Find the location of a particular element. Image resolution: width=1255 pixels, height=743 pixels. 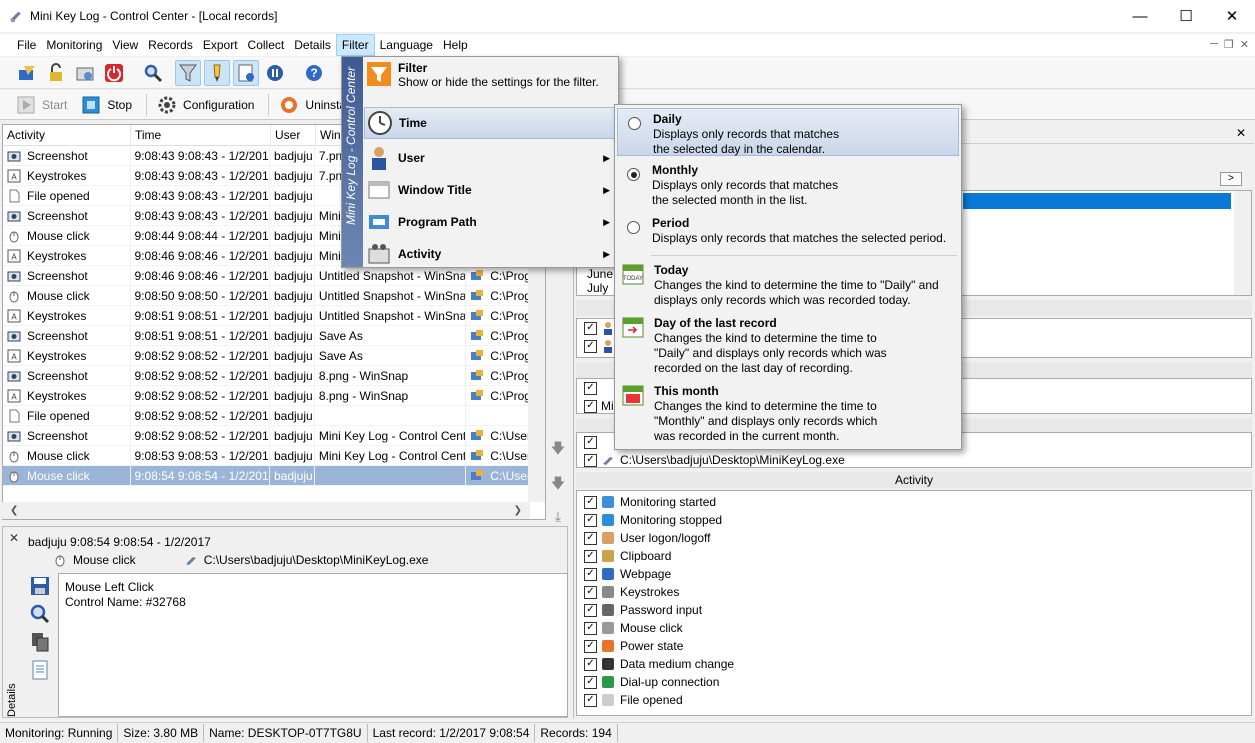

activity-filter-row: ✓ Keystrokes is located at coordinates (914, 592).